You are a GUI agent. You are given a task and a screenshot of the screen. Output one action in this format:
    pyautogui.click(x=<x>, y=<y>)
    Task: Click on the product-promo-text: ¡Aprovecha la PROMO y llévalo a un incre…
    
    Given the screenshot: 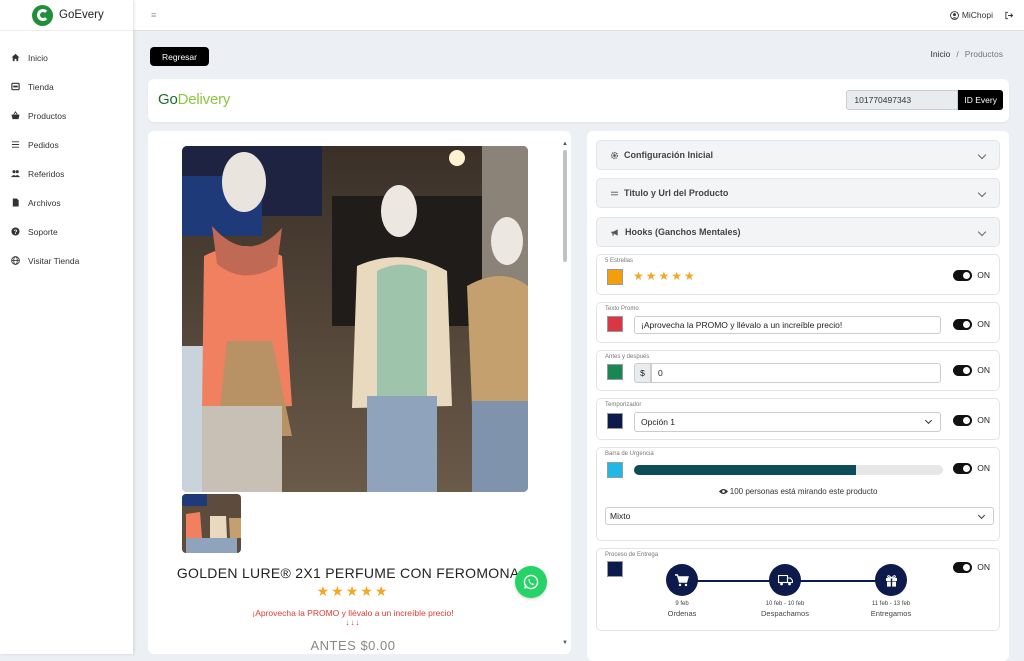 What is the action you would take?
    pyautogui.click(x=353, y=613)
    